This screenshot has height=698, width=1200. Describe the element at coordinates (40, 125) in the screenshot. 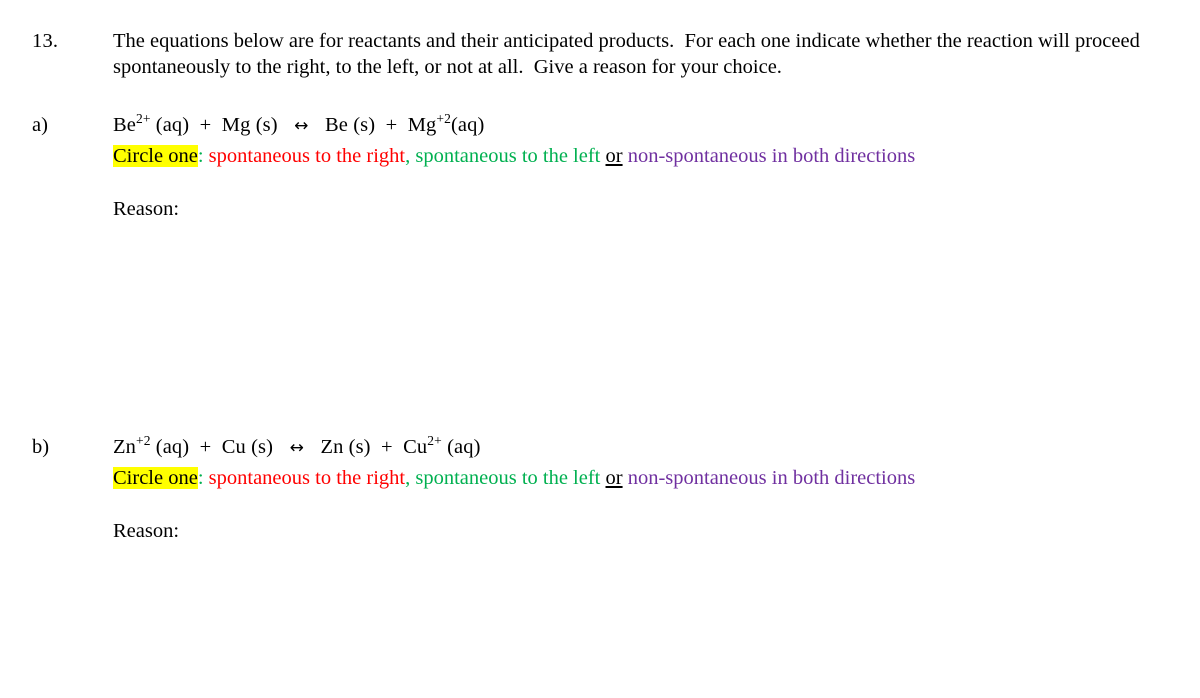

I see `part-a-label: a)` at that location.